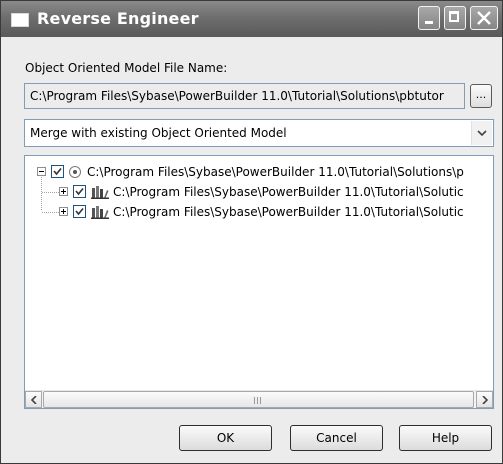 The width and height of the screenshot is (503, 464). What do you see at coordinates (336, 438) in the screenshot?
I see `cancel-button: Cancel` at bounding box center [336, 438].